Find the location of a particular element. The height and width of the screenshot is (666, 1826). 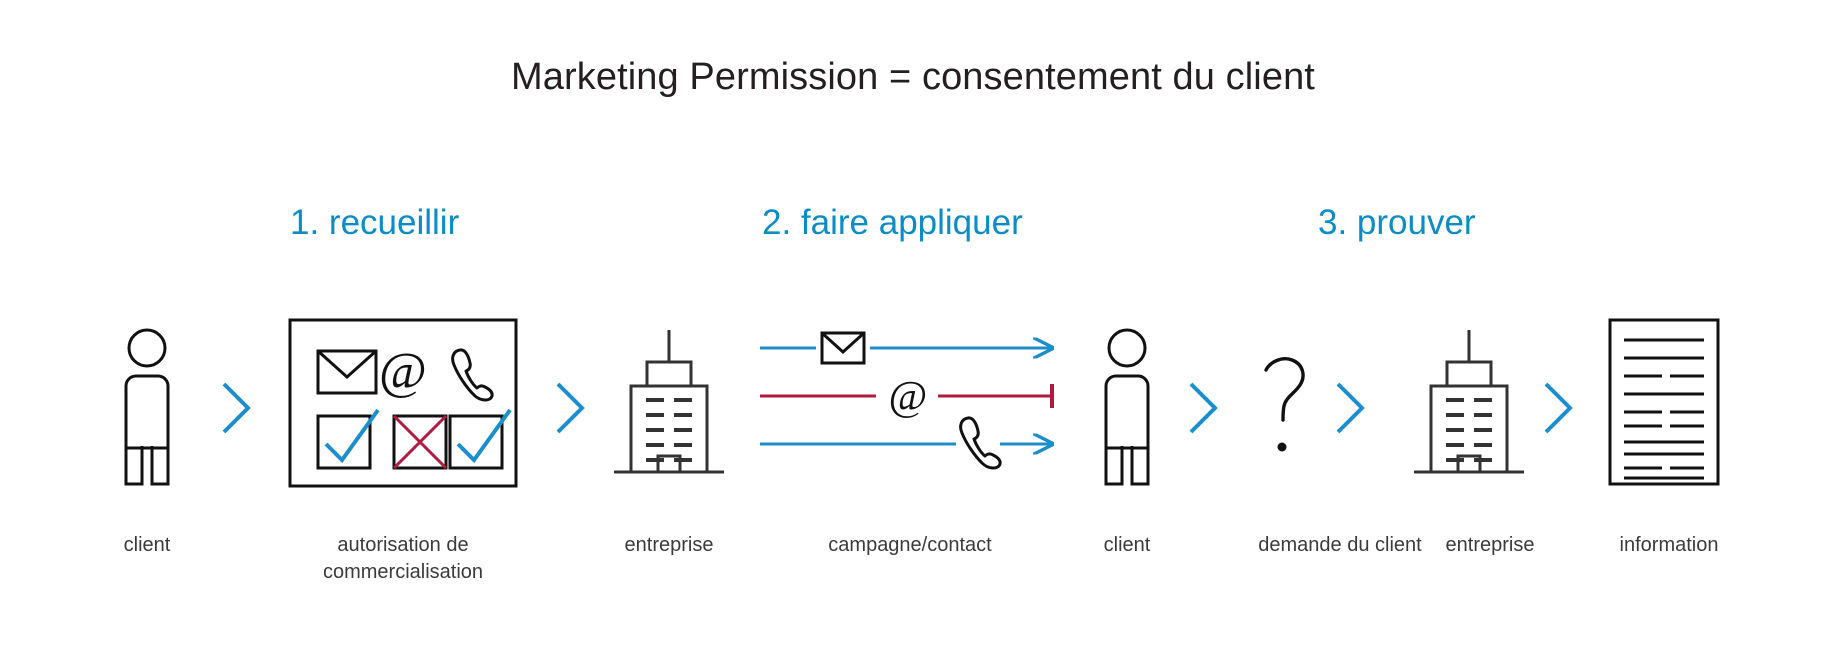

campaign-channels-icon: @ is located at coordinates (910, 399).